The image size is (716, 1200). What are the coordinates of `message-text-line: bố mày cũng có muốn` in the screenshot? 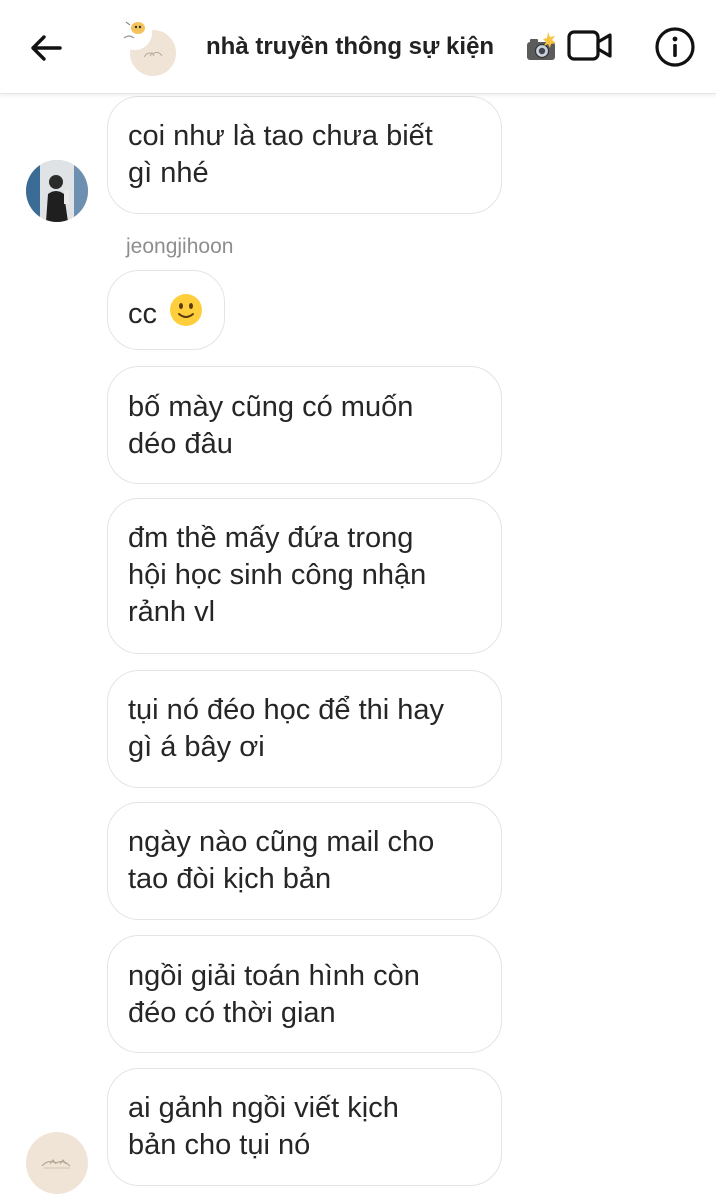 It's located at (271, 407).